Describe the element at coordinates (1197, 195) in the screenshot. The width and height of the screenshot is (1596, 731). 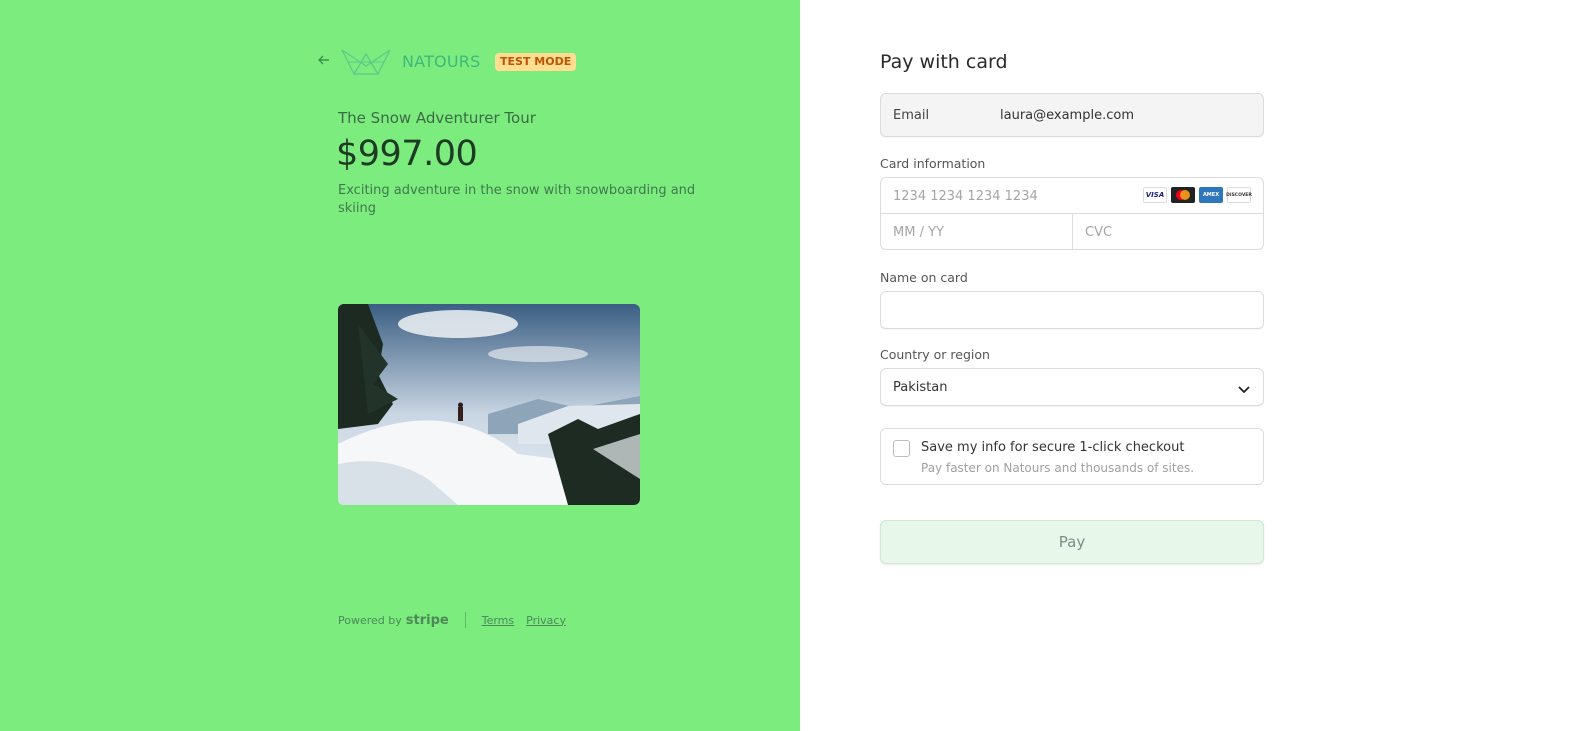
I see `card-brands: VISA AMEX DISCOVER` at that location.